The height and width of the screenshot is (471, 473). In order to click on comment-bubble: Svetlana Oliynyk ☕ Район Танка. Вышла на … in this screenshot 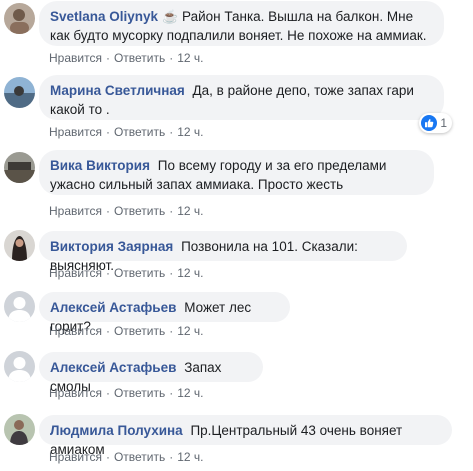, I will do `click(241, 23)`.